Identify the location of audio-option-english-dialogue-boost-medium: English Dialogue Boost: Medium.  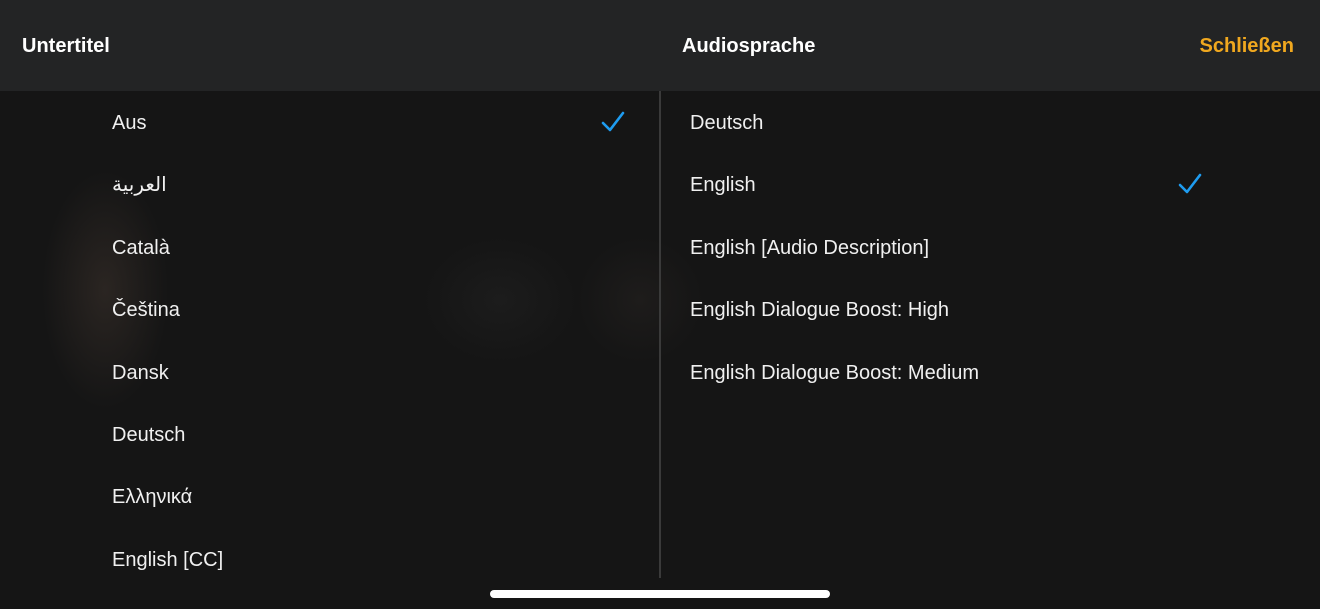
(990, 372).